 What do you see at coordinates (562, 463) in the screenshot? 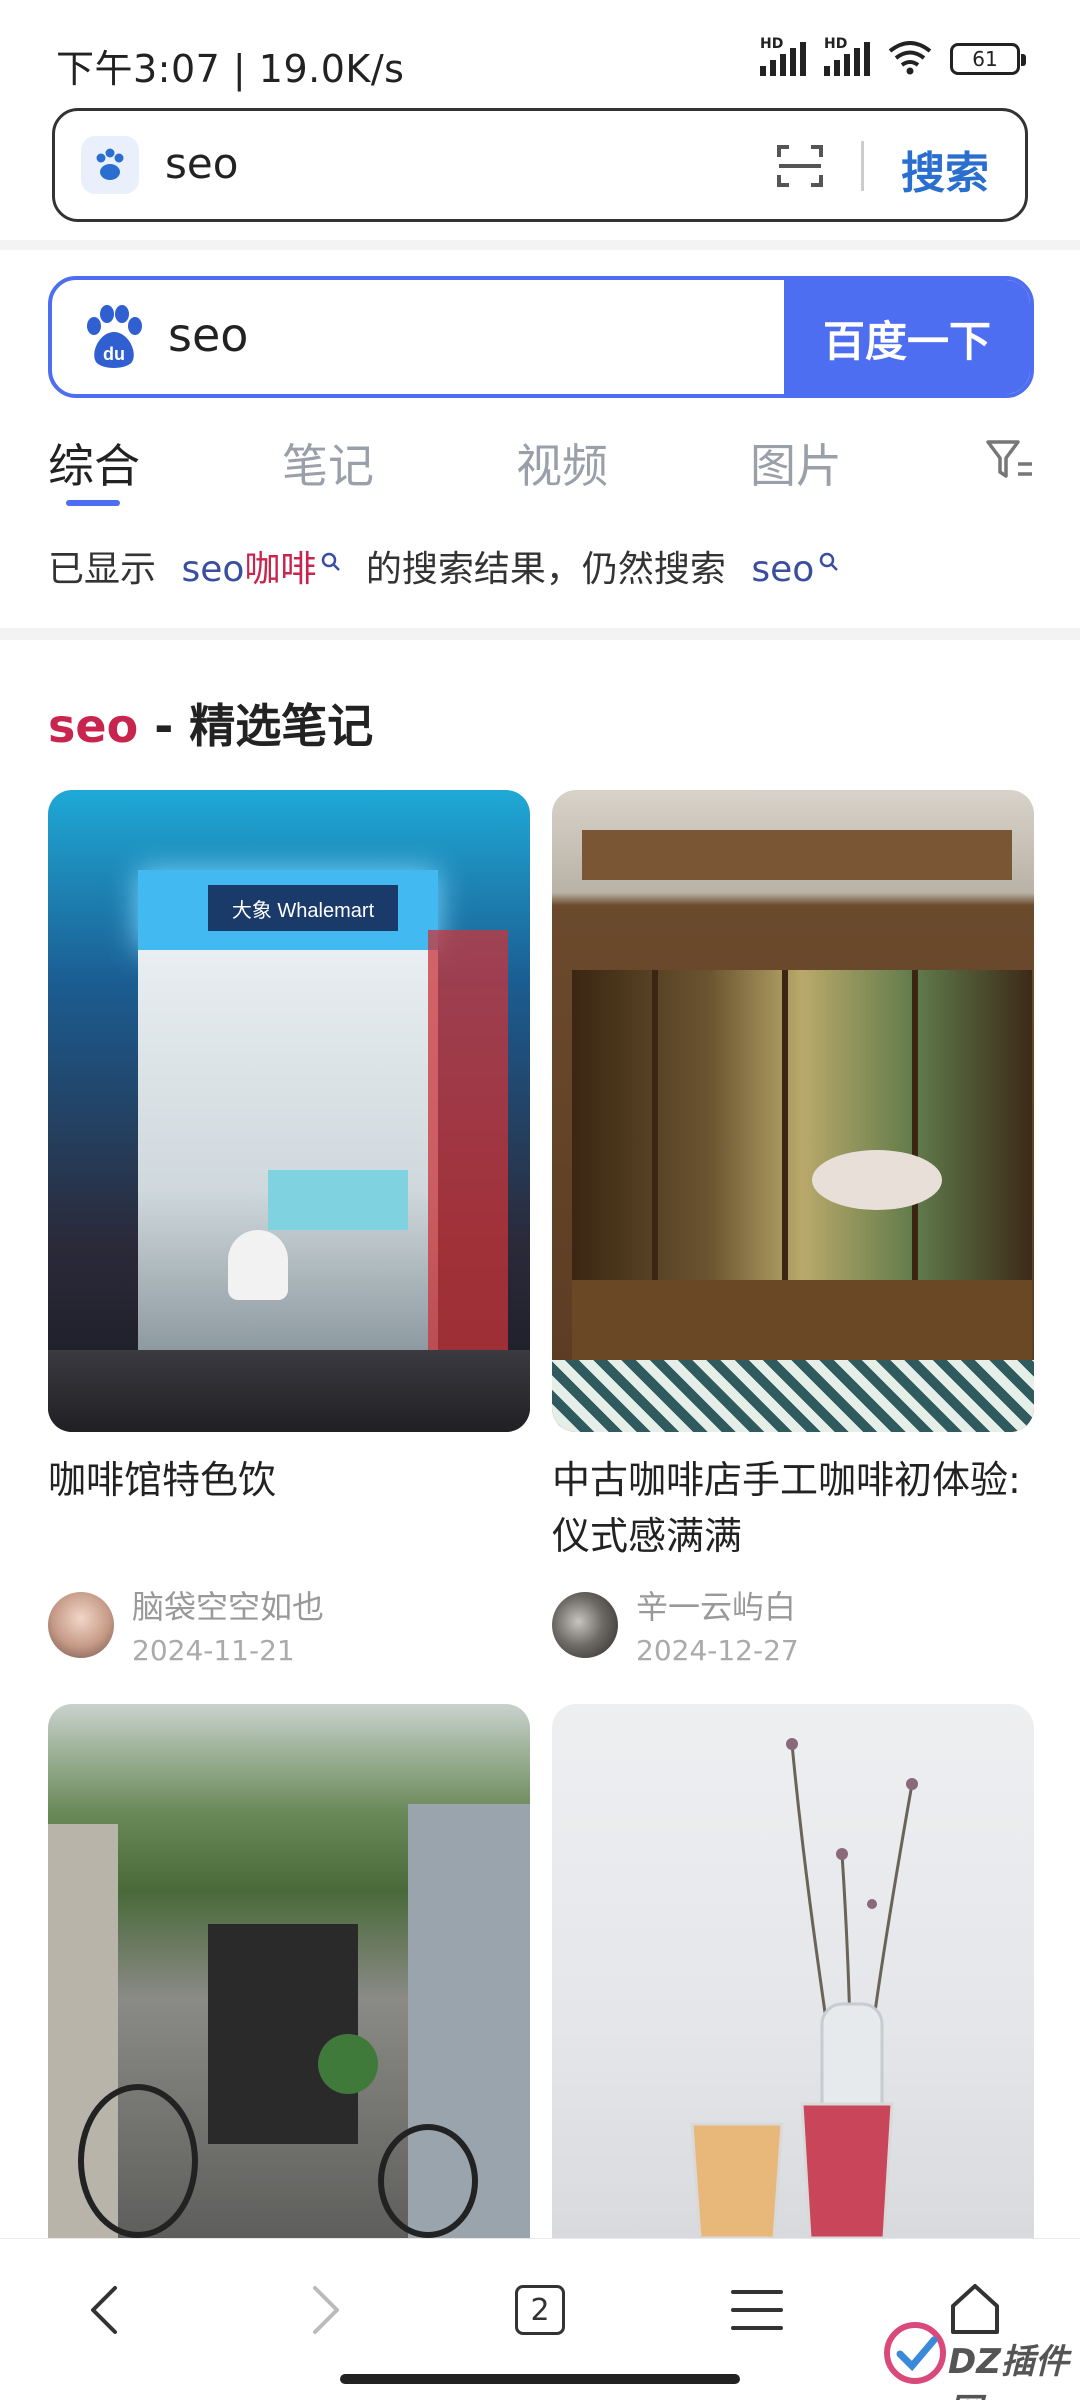
I see `tab-videos: 视频` at bounding box center [562, 463].